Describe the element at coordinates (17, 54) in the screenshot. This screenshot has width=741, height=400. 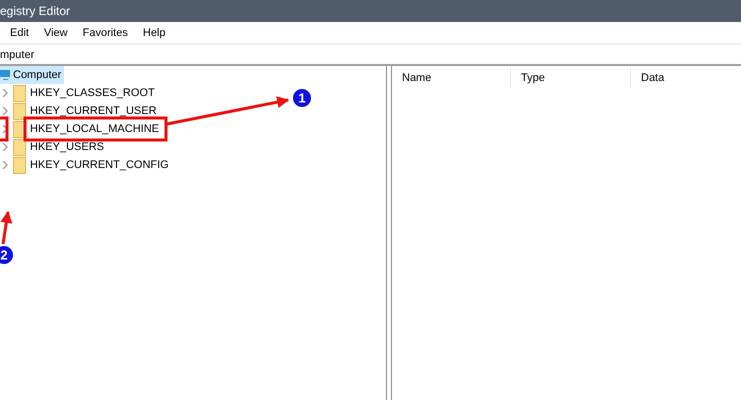
I see `address-text: mputer` at that location.